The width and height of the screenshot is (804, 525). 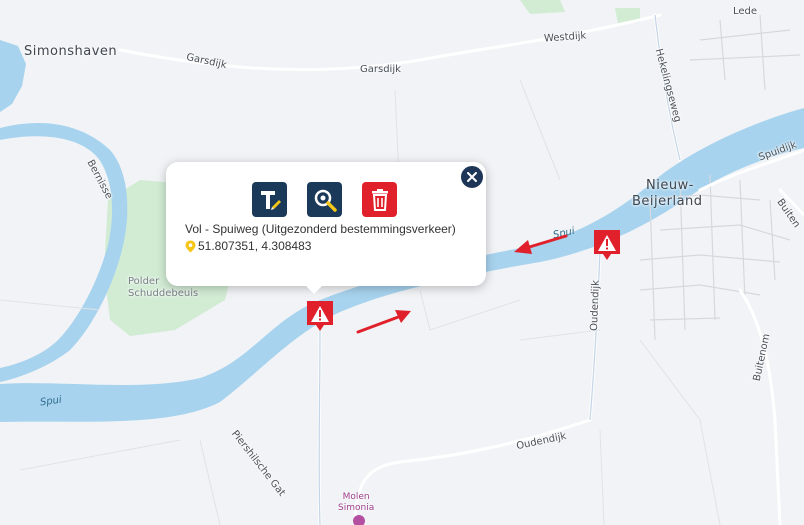 What do you see at coordinates (255, 246) in the screenshot?
I see `popup-coordinates-text: 51.807351, 4.308483` at bounding box center [255, 246].